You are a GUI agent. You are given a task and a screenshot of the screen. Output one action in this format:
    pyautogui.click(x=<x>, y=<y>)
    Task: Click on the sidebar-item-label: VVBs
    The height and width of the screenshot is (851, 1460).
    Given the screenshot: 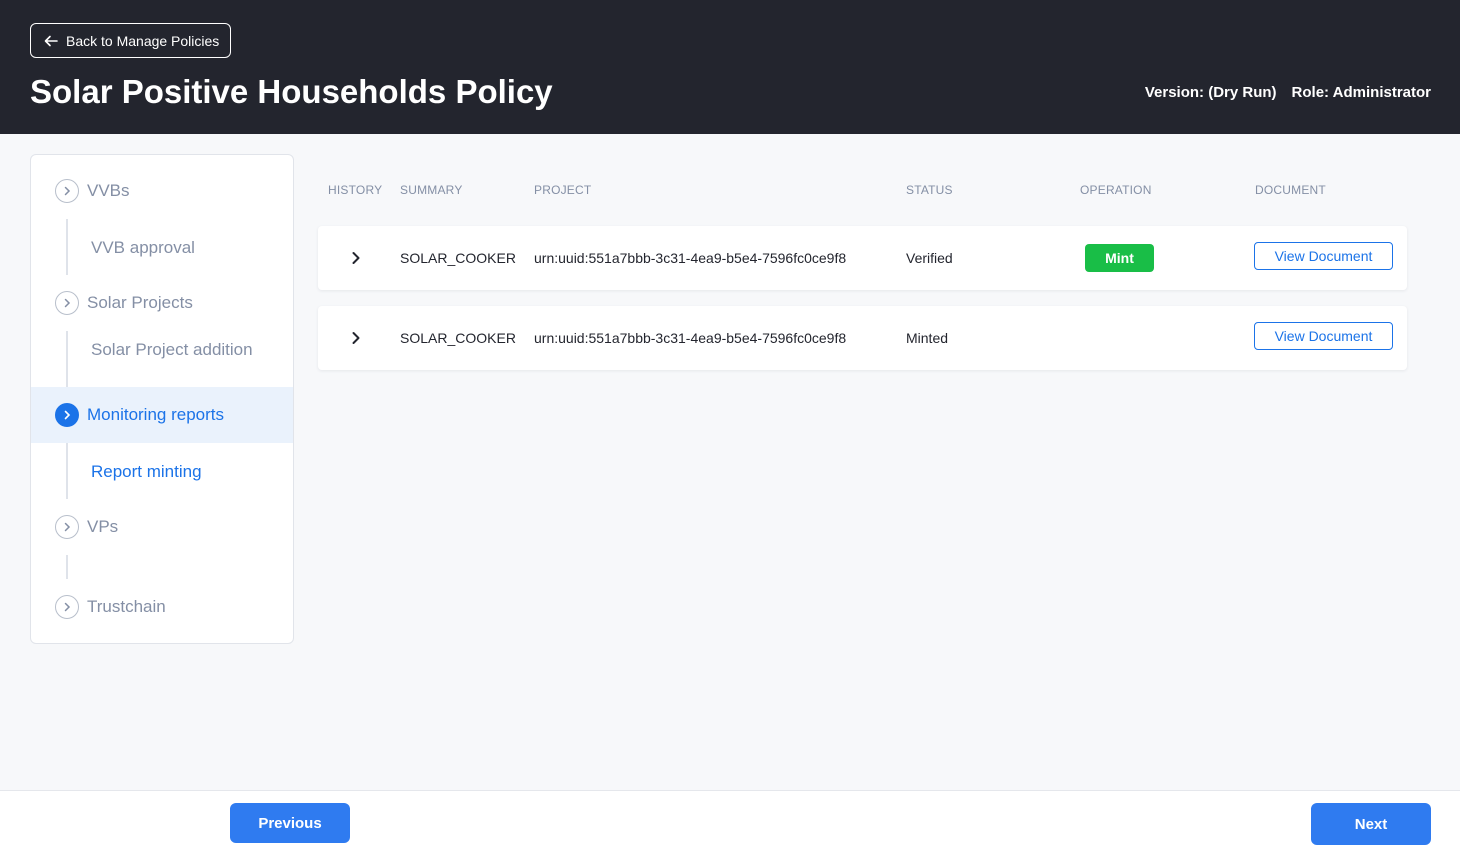 What is the action you would take?
    pyautogui.click(x=108, y=190)
    